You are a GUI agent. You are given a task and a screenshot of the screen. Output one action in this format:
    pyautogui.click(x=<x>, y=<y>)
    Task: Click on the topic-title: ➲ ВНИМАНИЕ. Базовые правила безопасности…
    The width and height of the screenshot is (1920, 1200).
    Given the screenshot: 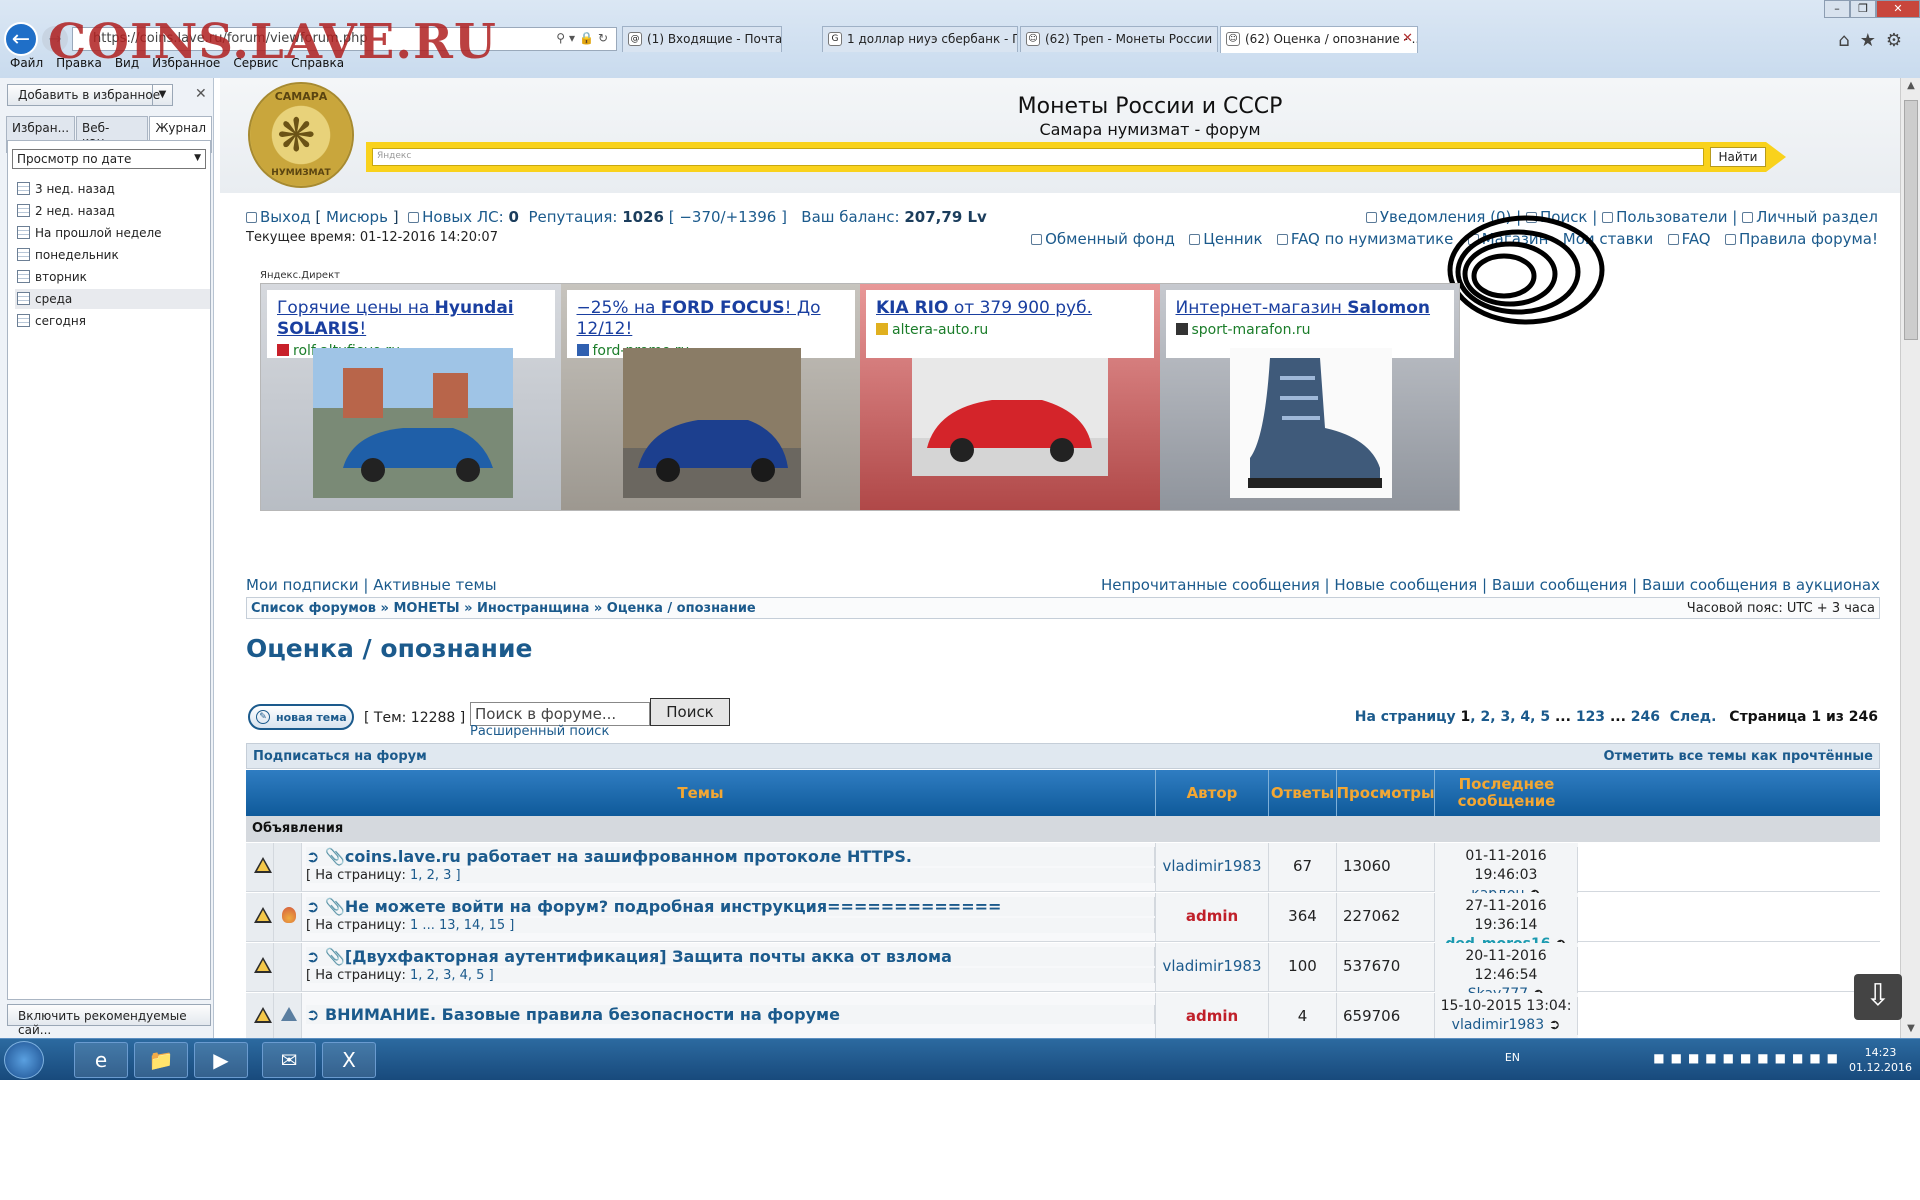 What is the action you would take?
    pyautogui.click(x=730, y=1014)
    